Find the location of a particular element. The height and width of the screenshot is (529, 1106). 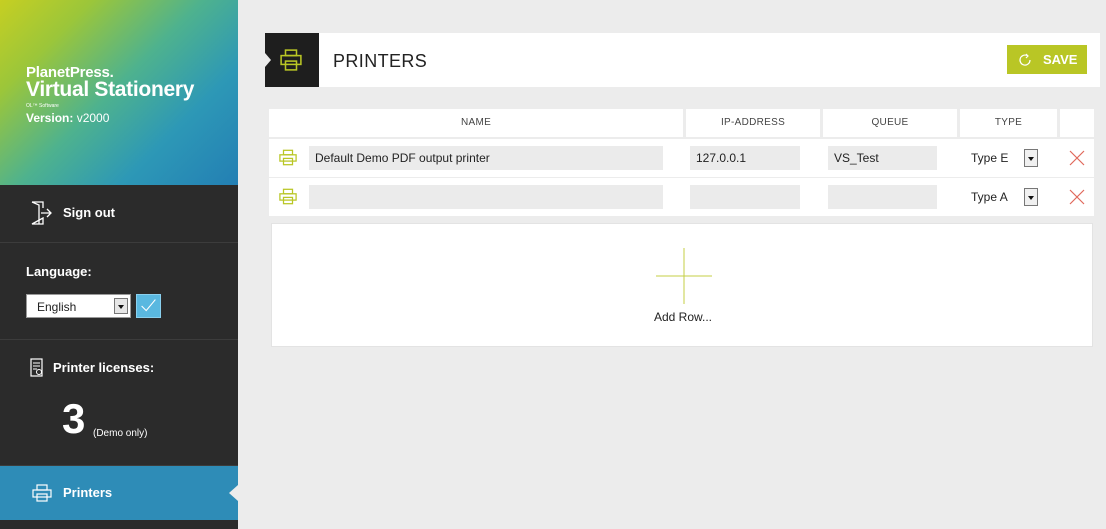

sign-out-icon is located at coordinates (41, 213).